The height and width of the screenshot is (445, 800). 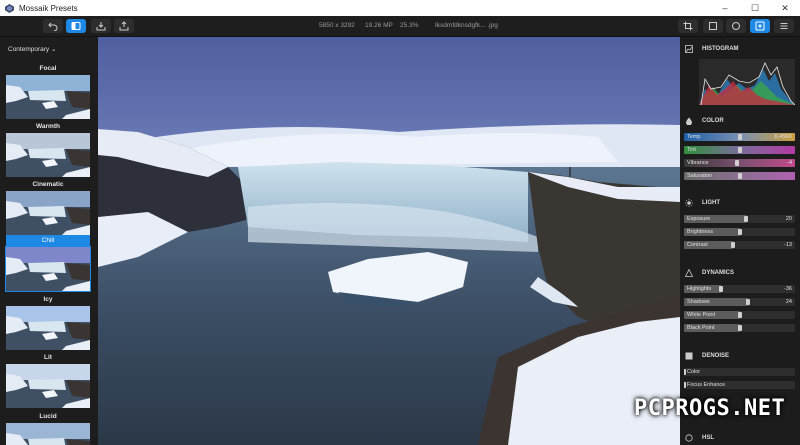 I want to click on hsl-icon, so click(x=689, y=438).